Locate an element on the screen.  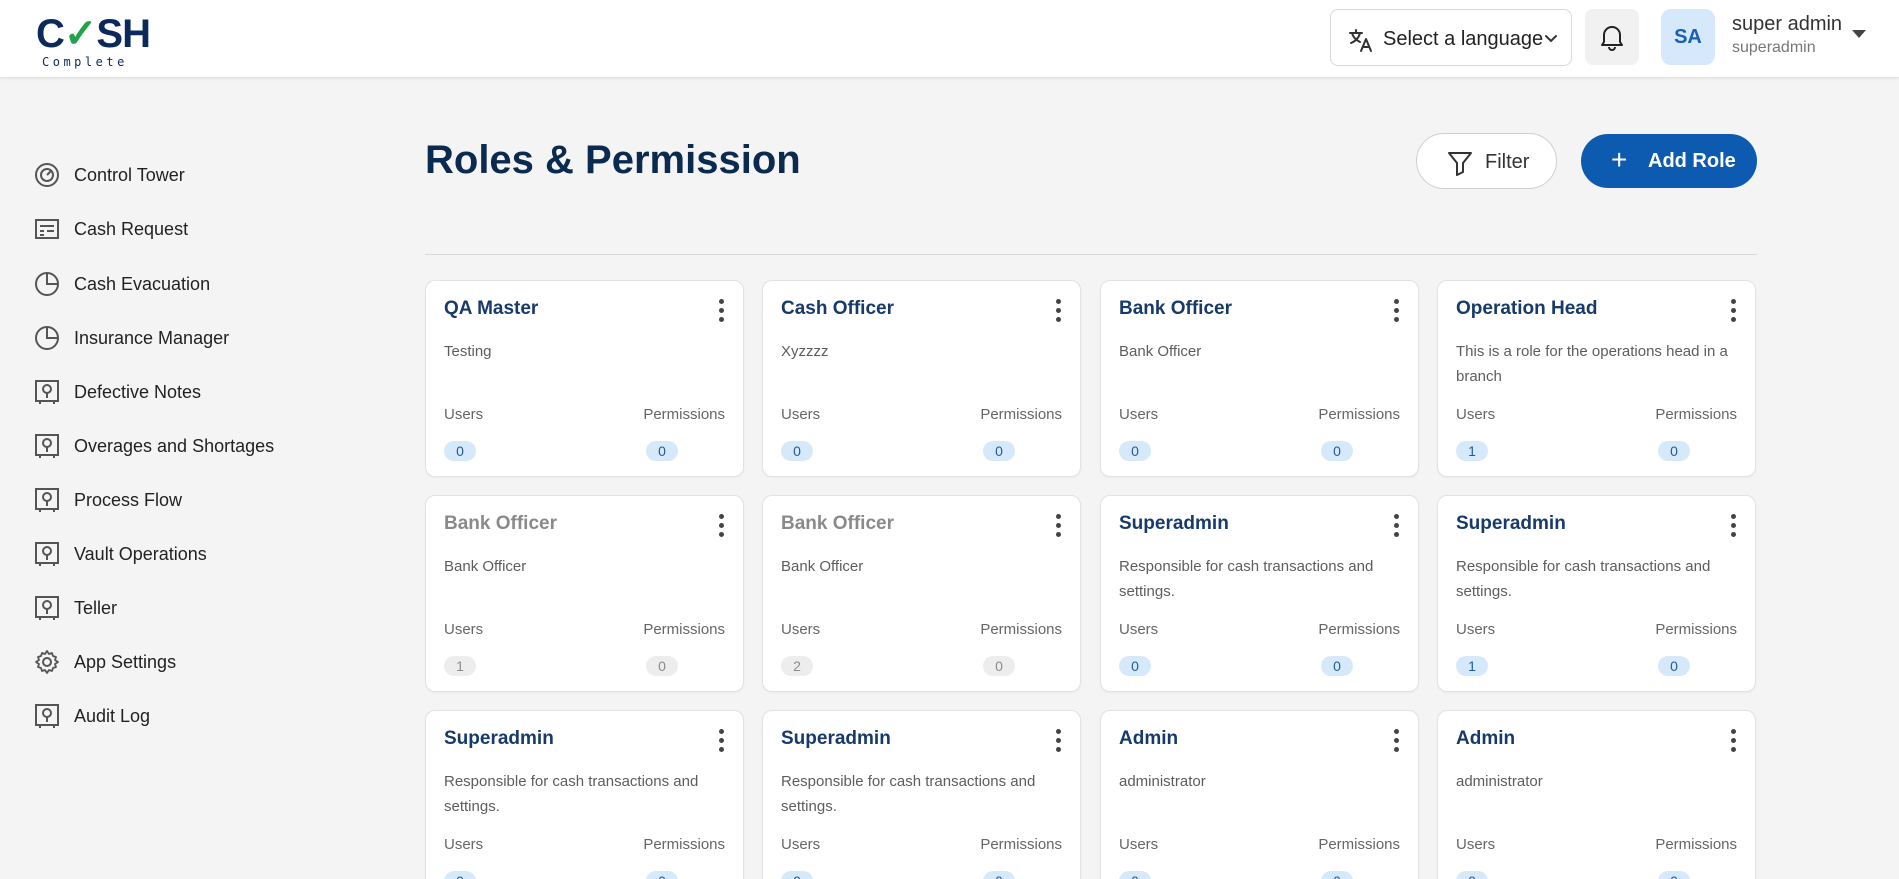
role-title: Operation Head is located at coordinates (1527, 308).